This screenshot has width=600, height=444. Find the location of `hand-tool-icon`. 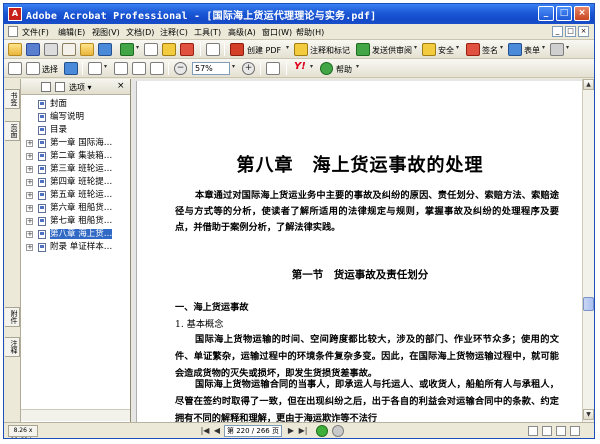

hand-tool-icon is located at coordinates (15, 68).